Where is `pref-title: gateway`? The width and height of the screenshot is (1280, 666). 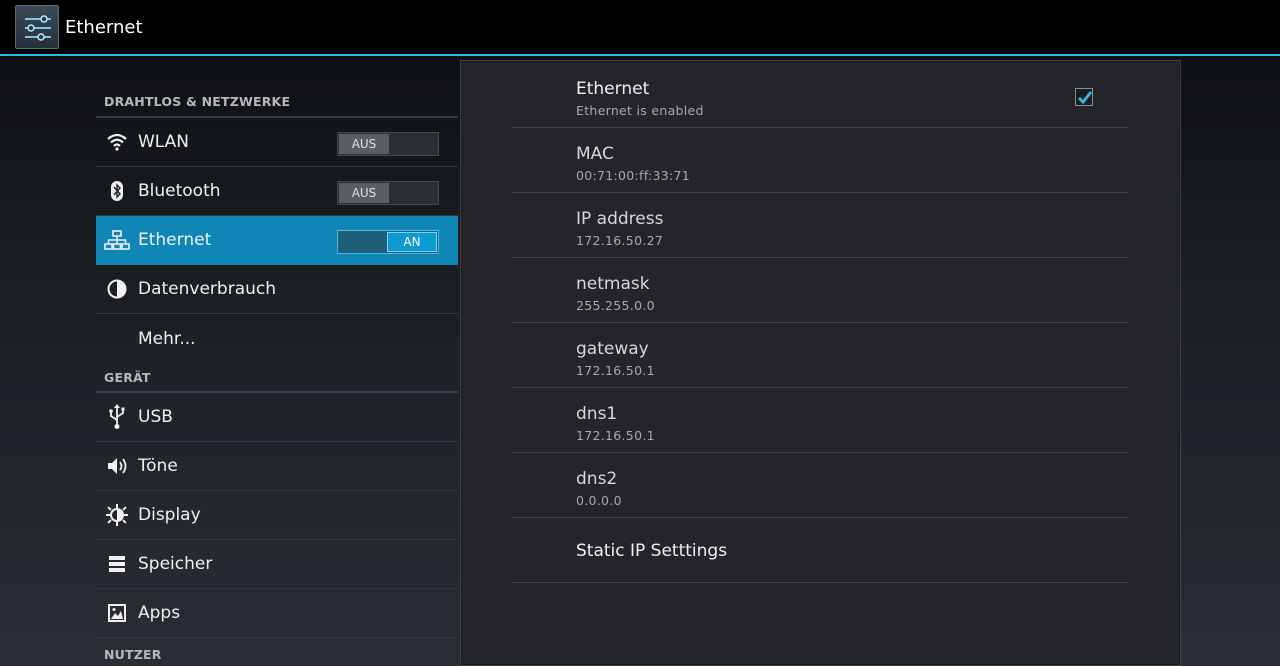 pref-title: gateway is located at coordinates (612, 349).